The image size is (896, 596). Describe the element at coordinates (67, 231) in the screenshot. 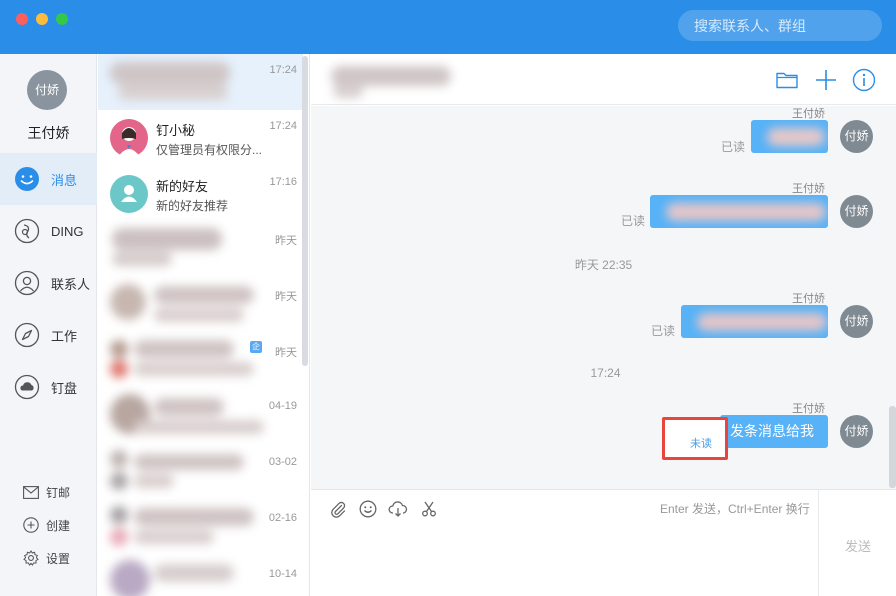

I see `nav-label: DING` at that location.